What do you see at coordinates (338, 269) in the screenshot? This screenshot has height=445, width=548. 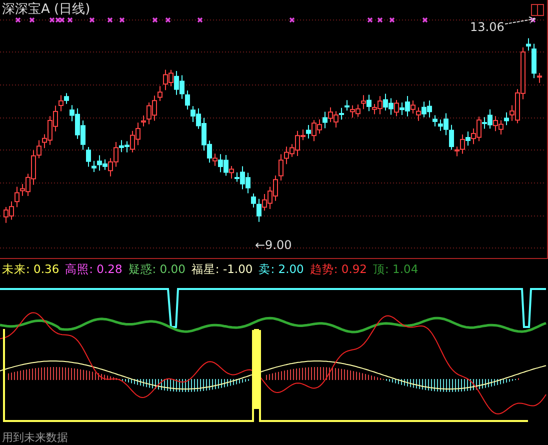 I see `legend-item: 趋势: 0.92` at bounding box center [338, 269].